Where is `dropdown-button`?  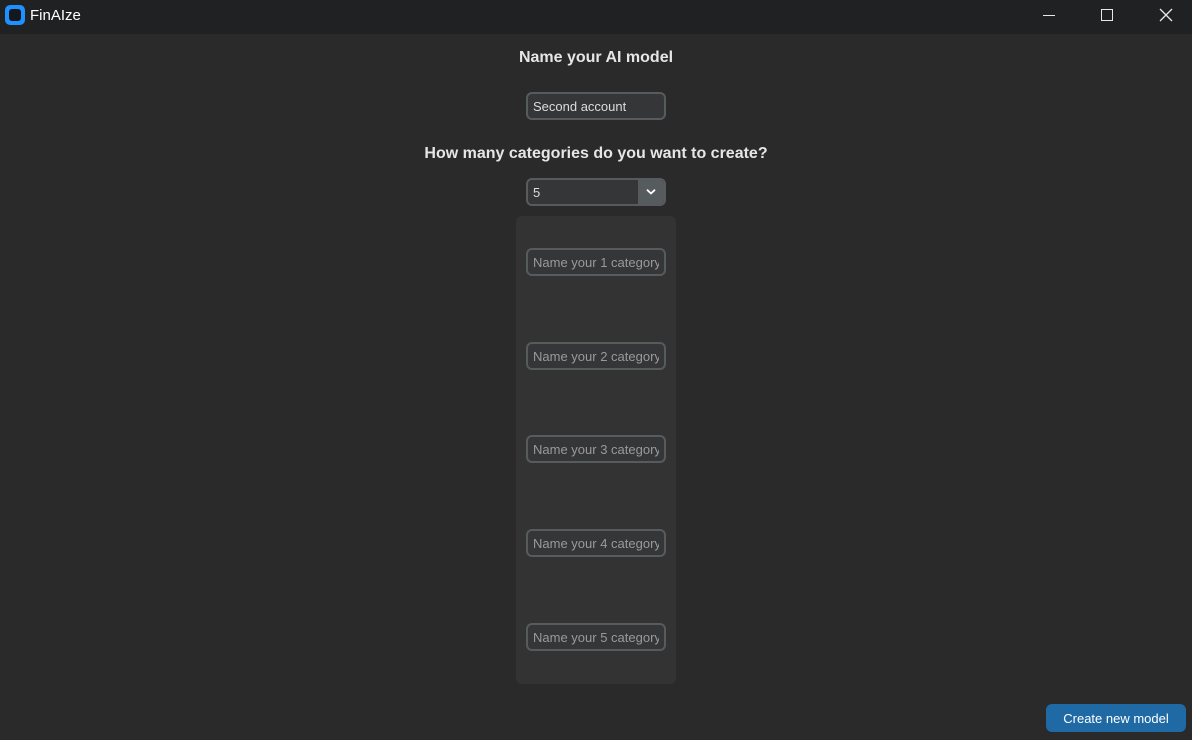 dropdown-button is located at coordinates (651, 192).